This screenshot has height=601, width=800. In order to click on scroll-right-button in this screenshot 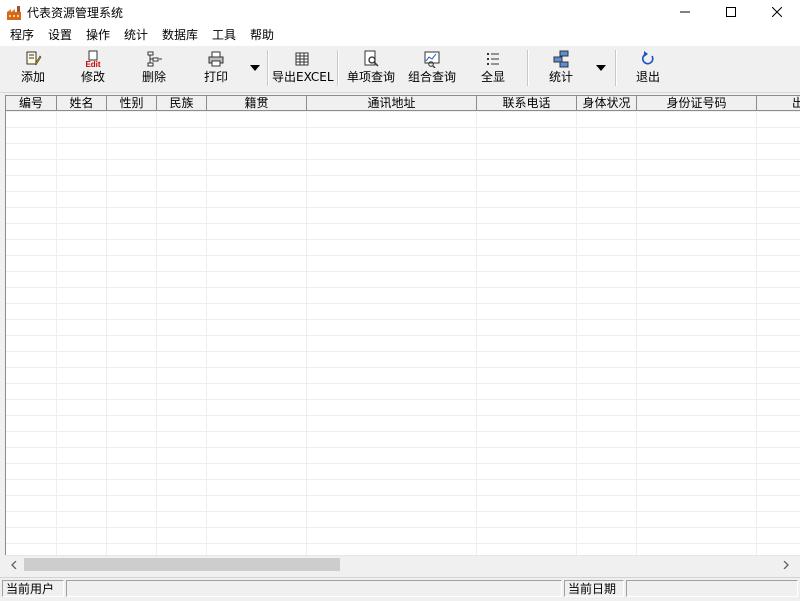, I will do `click(785, 564)`.